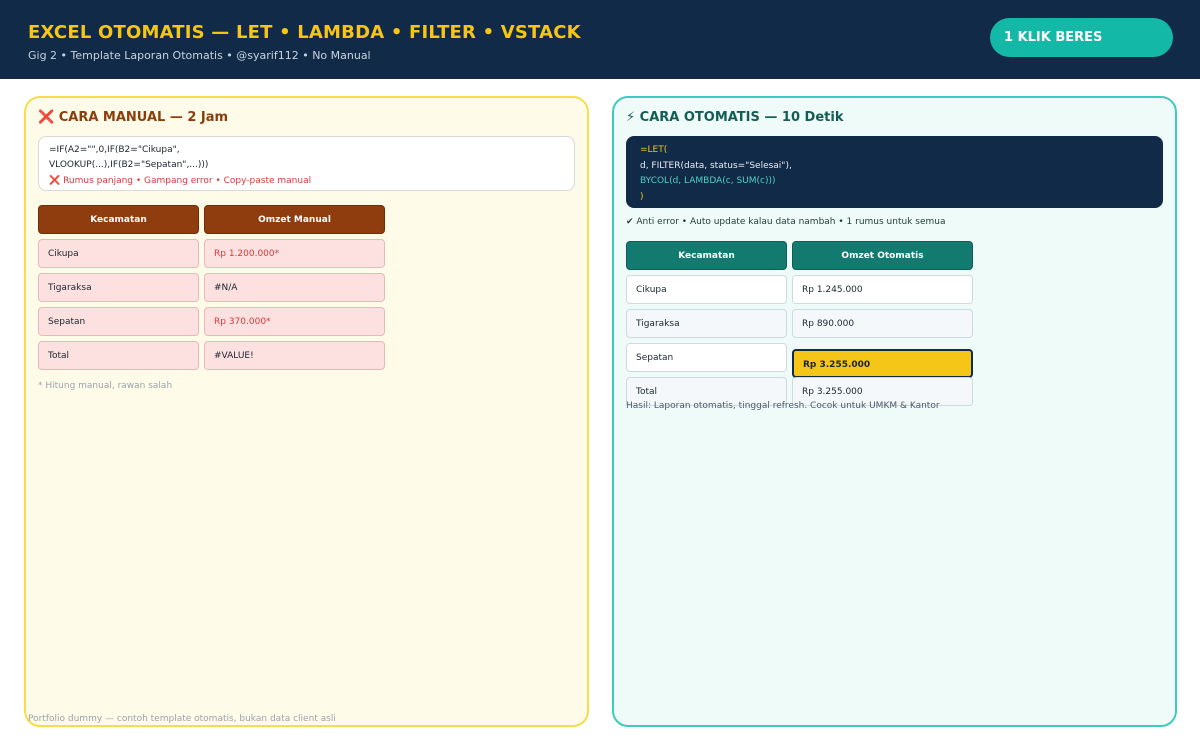 Image resolution: width=1200 pixels, height=750 pixels. What do you see at coordinates (642, 196) in the screenshot?
I see `auto-formula-line: )` at bounding box center [642, 196].